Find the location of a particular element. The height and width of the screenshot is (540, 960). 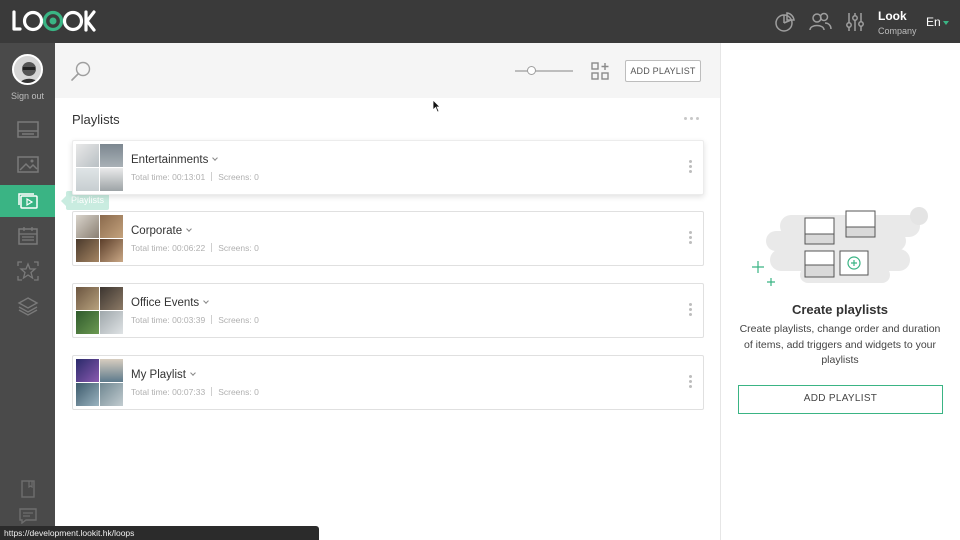

account-name: Look is located at coordinates (892, 16).